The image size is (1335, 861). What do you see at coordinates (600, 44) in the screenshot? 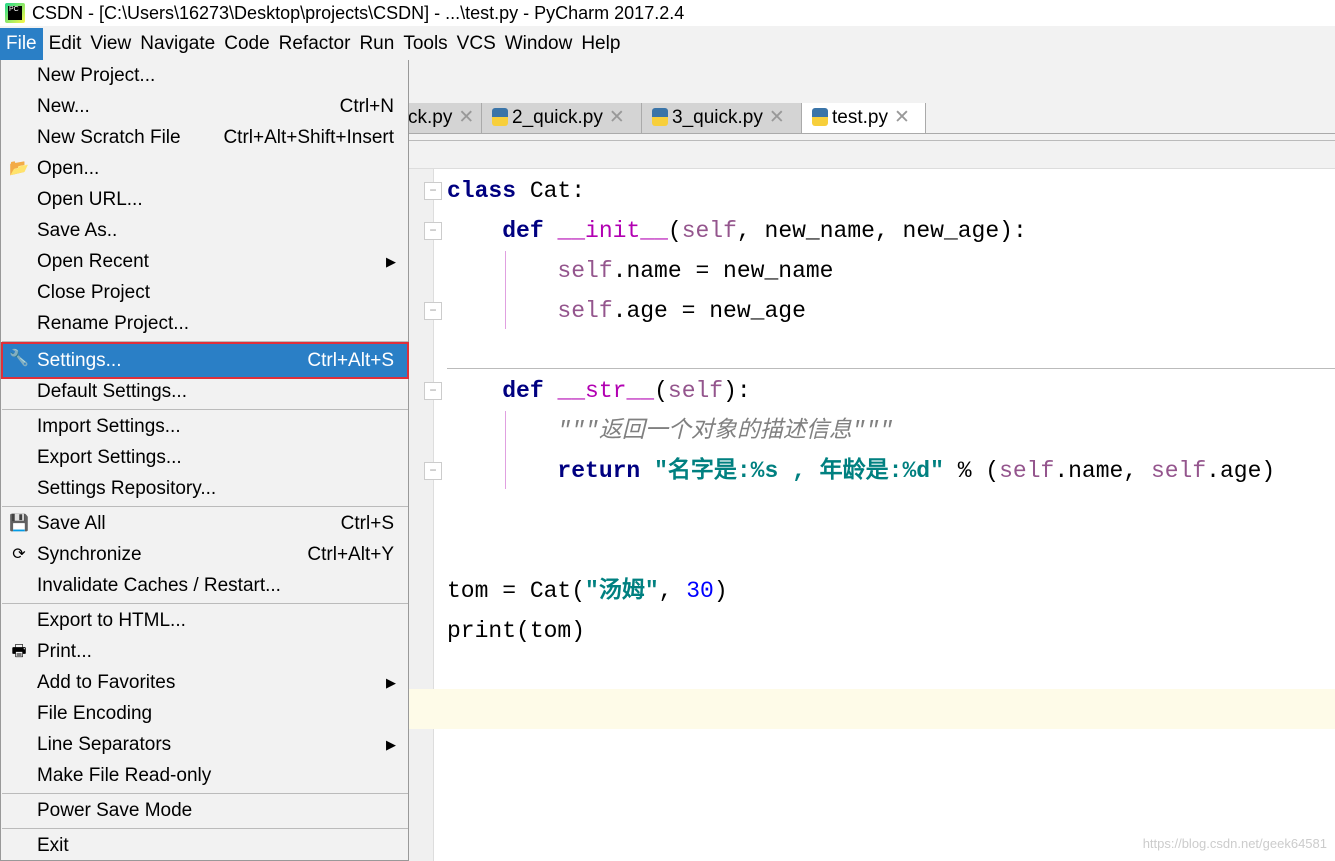
I see `menu-help: Help` at bounding box center [600, 44].